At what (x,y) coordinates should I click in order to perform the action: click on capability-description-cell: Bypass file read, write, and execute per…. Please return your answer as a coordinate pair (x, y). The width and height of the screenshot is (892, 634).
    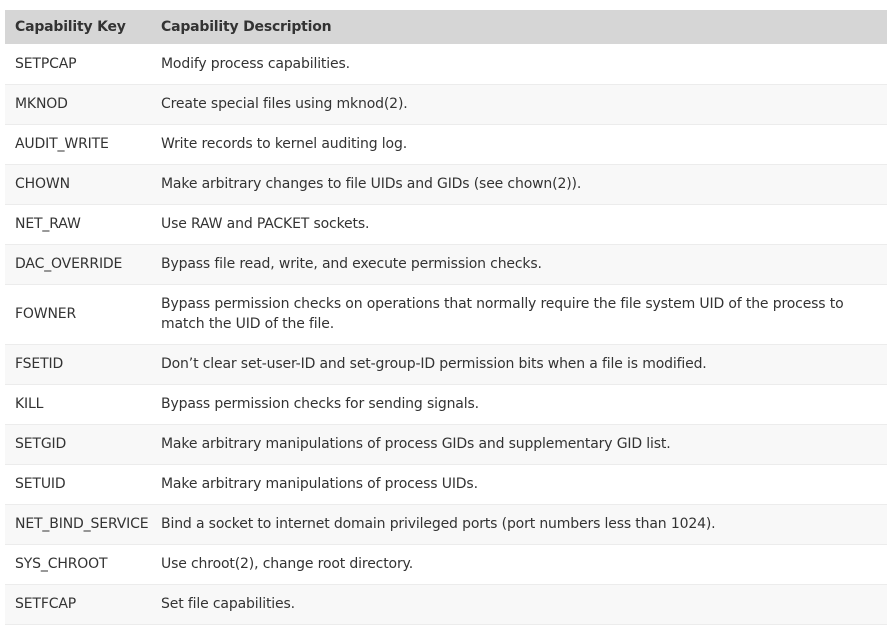
    Looking at the image, I should click on (351, 264).